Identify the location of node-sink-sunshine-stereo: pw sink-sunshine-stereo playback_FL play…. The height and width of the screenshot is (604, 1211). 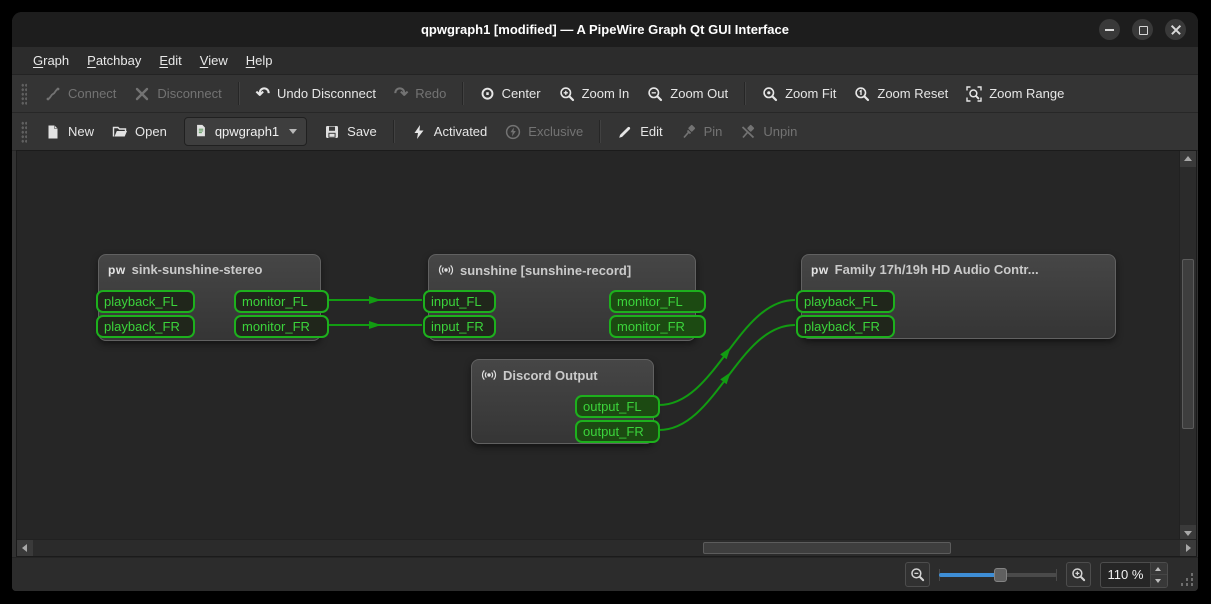
(212, 297).